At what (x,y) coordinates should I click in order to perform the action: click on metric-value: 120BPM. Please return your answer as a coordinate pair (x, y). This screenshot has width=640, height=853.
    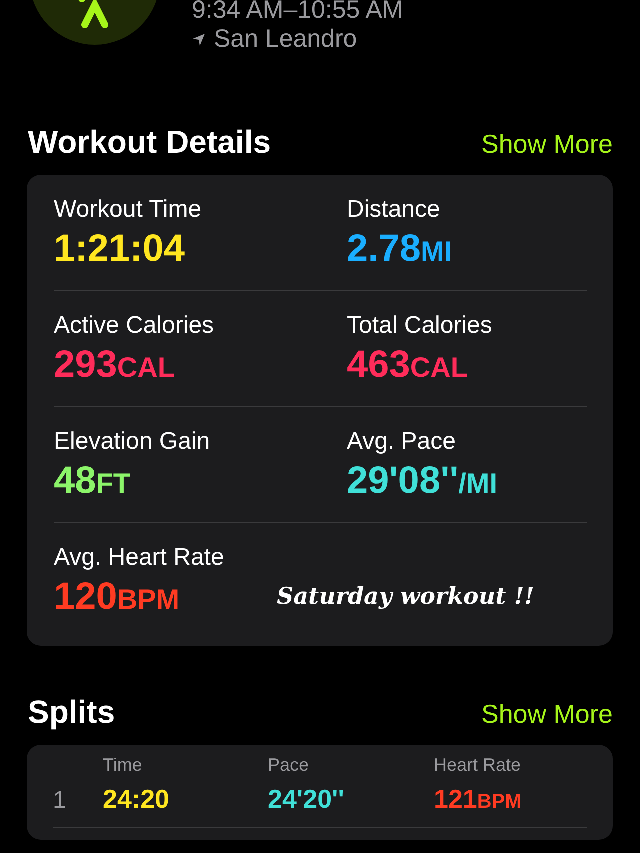
    Looking at the image, I should click on (117, 597).